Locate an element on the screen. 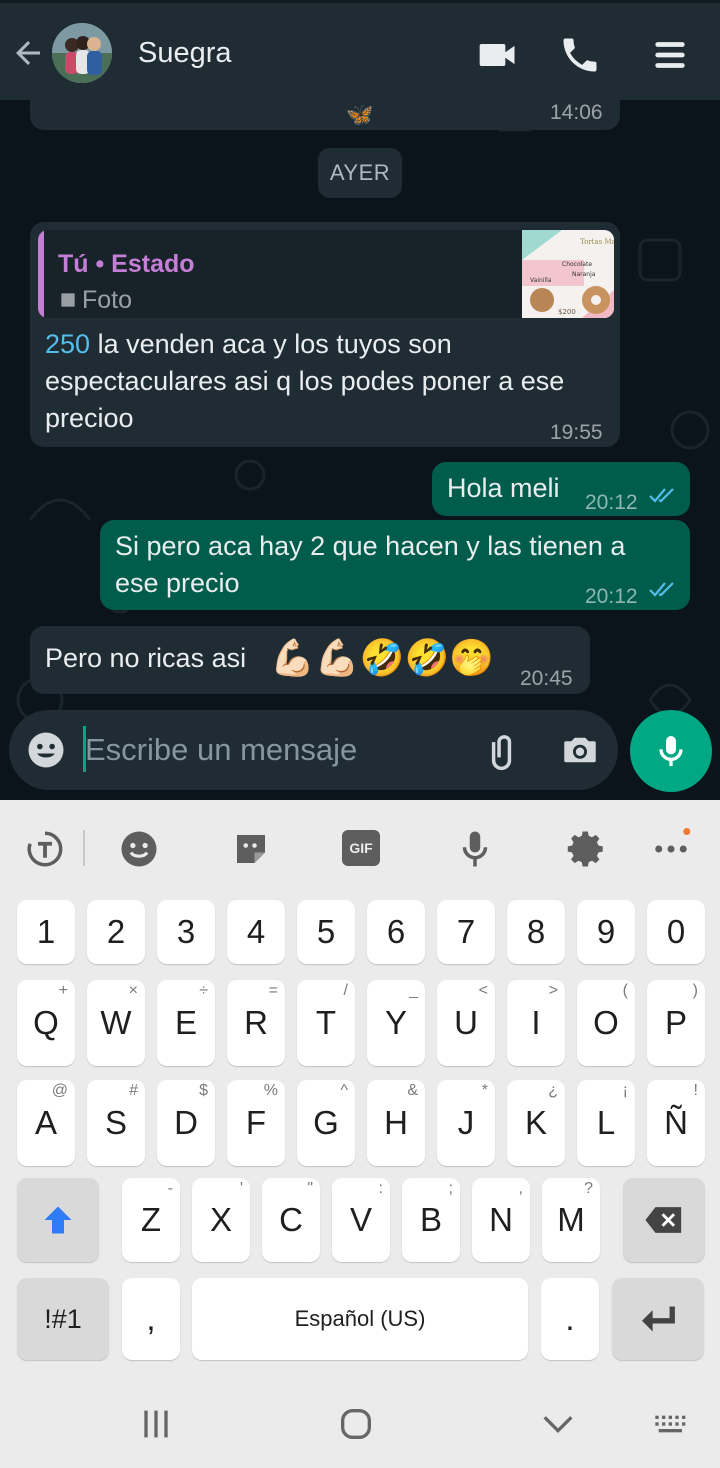  key-secondary-label: $ is located at coordinates (203, 1090).